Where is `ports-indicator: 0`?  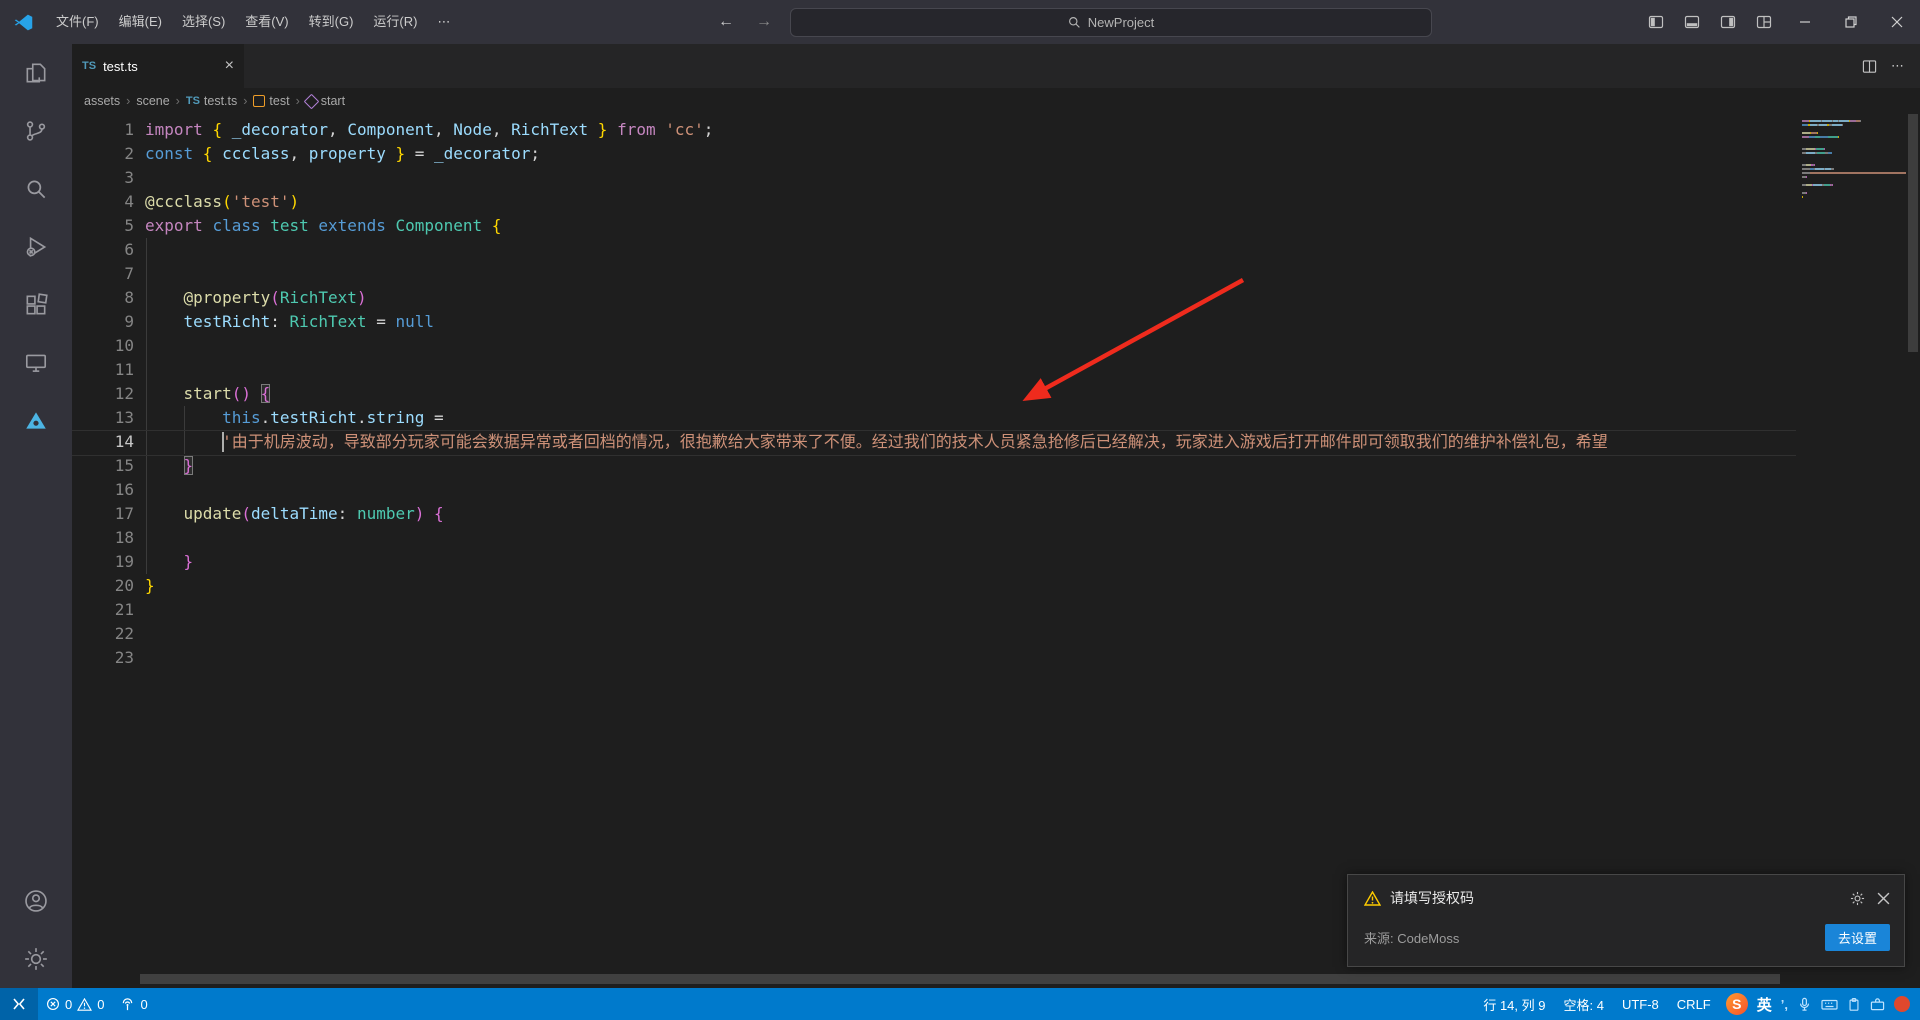 ports-indicator: 0 is located at coordinates (133, 1004).